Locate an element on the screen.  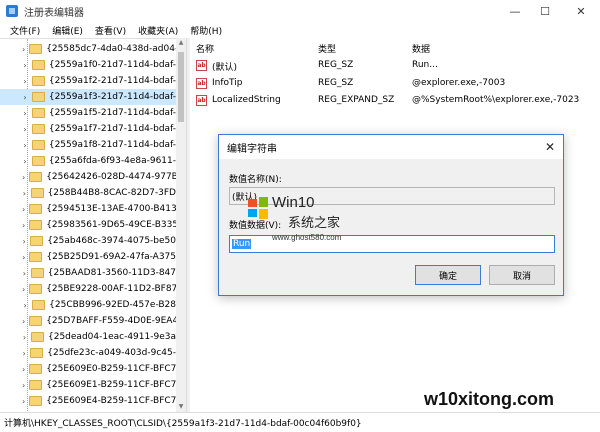
value-type: REG_EXPAND_SZ is located at coordinates (356, 100).